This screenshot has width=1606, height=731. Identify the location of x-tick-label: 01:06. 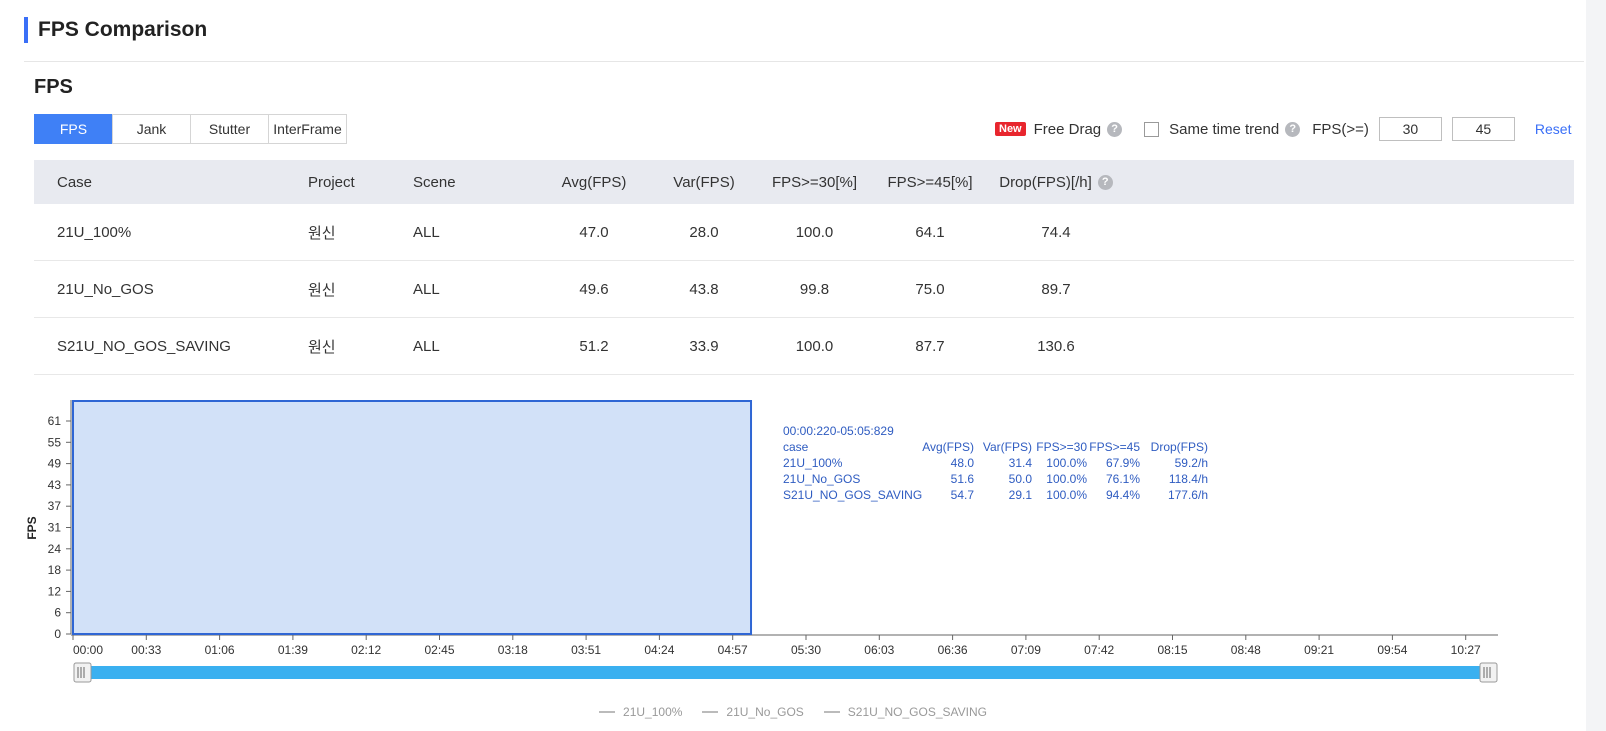
(220, 650).